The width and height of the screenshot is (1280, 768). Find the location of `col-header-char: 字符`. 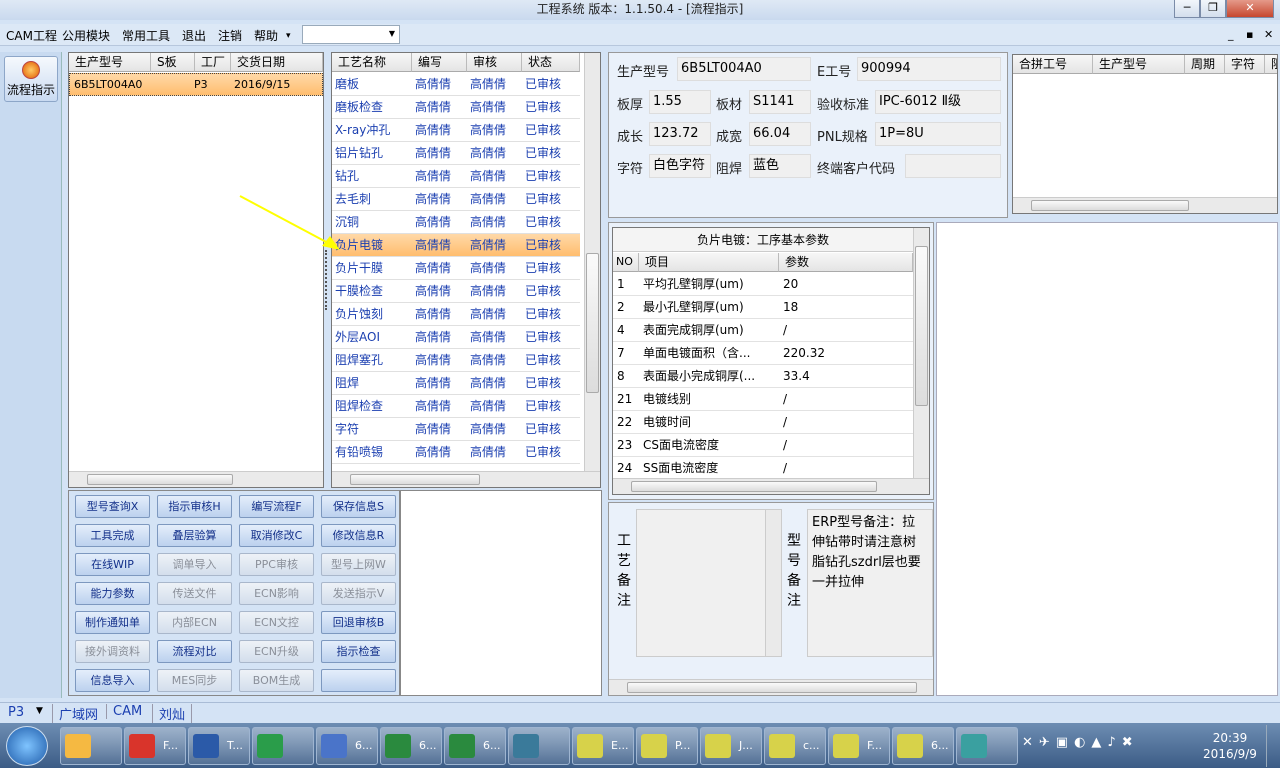

col-header-char: 字符 is located at coordinates (1245, 64).